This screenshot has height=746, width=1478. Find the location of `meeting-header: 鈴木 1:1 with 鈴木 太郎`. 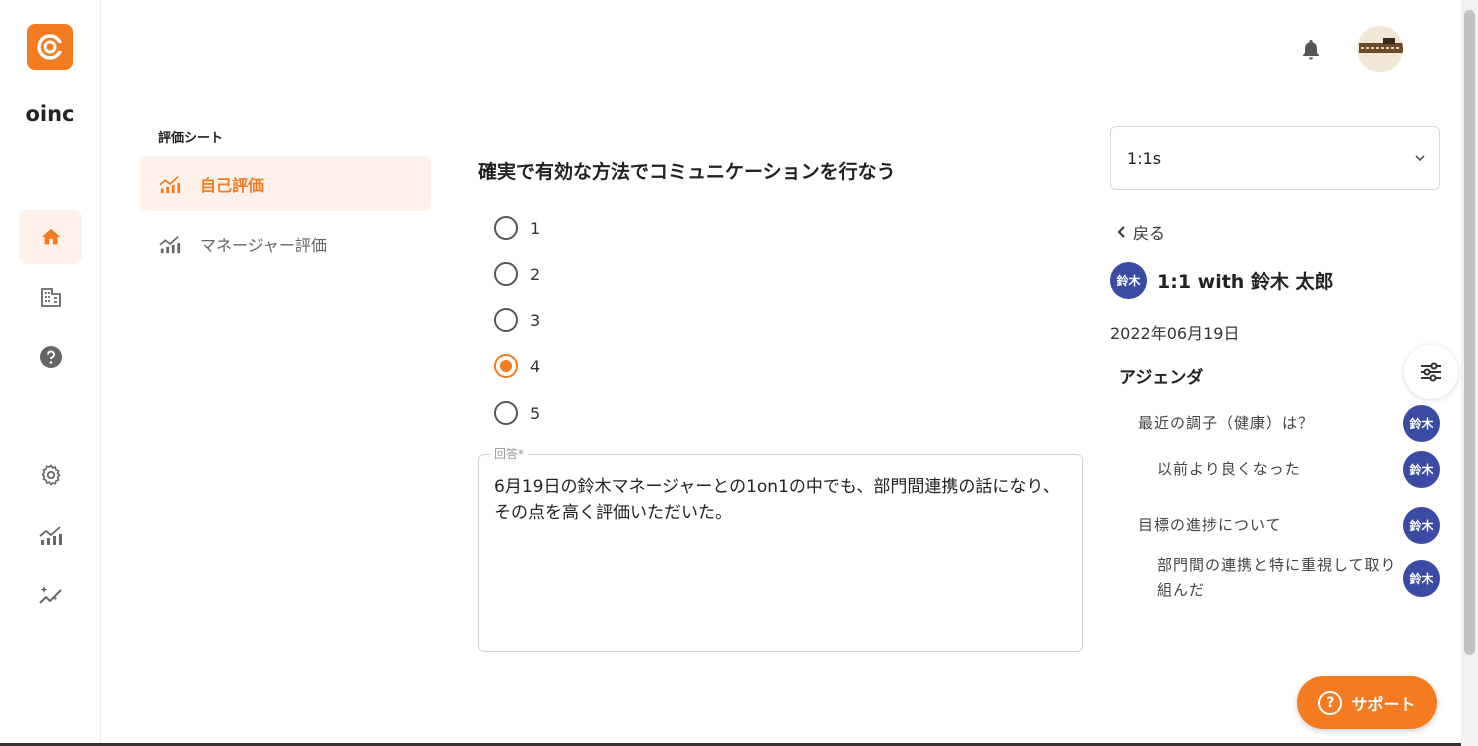

meeting-header: 鈴木 1:1 with 鈴木 太郎 is located at coordinates (1222, 280).